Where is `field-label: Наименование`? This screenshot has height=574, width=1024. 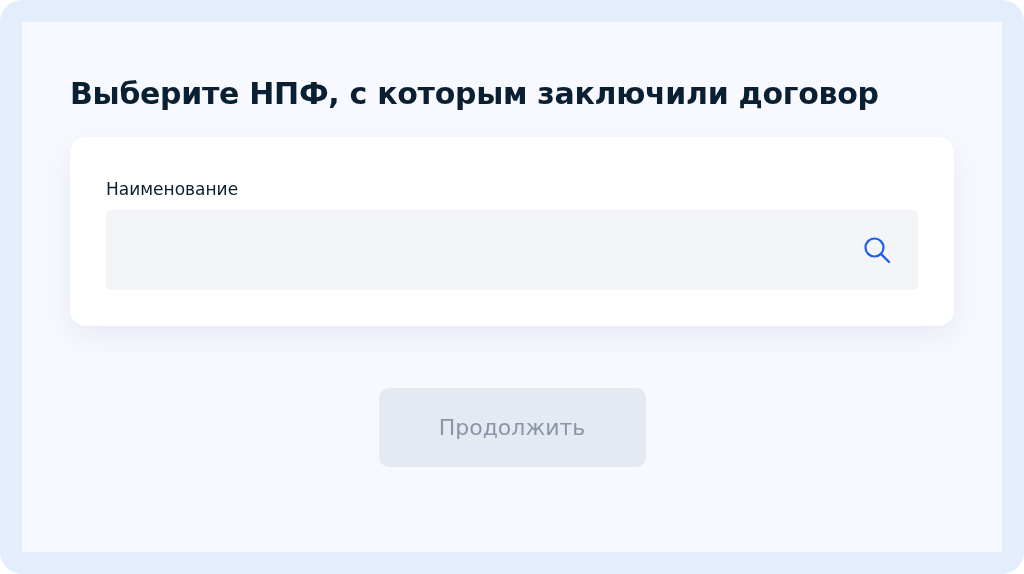 field-label: Наименование is located at coordinates (172, 189).